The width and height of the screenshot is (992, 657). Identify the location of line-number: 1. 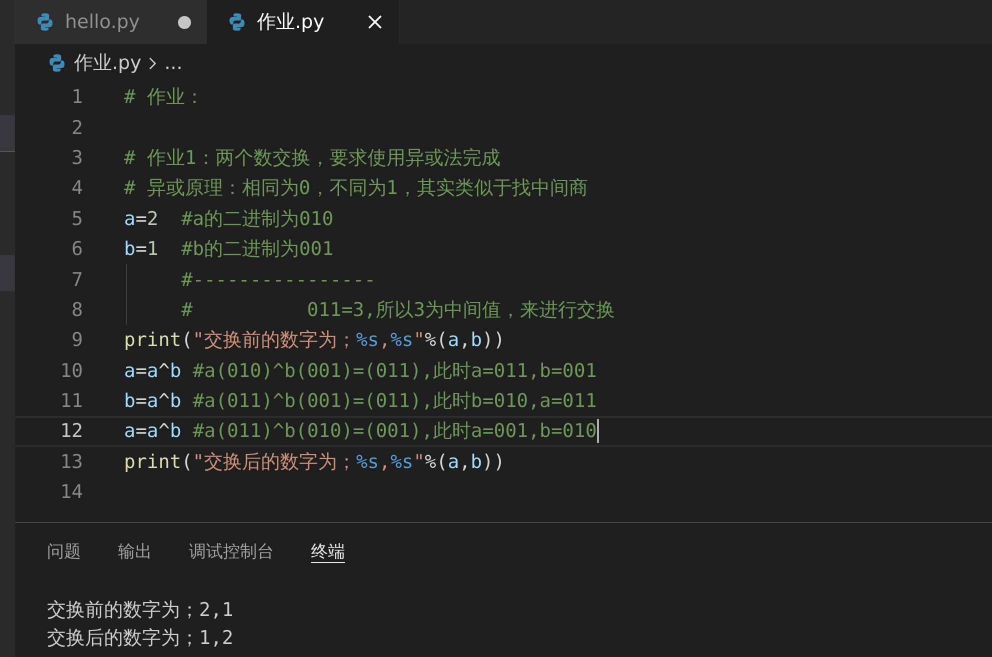
(76, 97).